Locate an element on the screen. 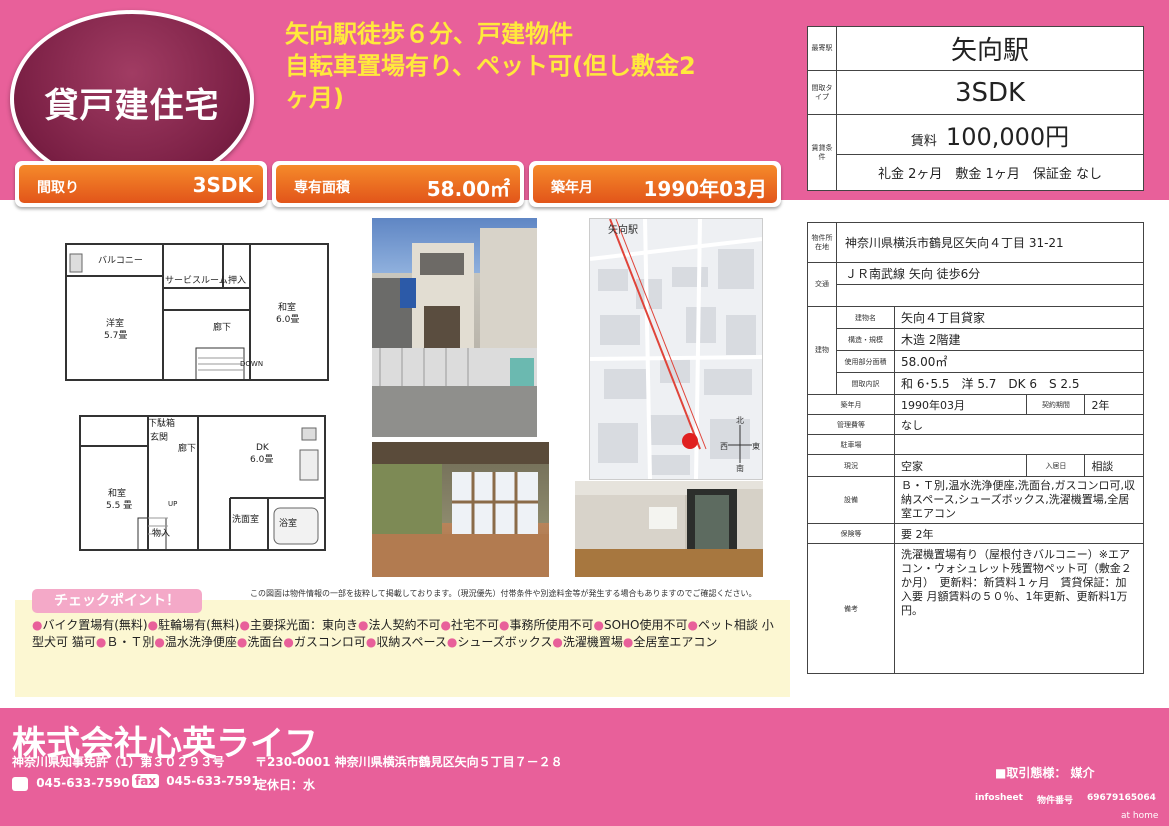 This screenshot has height=826, width=1169. checkpoint-item: シューズボックス is located at coordinates (505, 642).